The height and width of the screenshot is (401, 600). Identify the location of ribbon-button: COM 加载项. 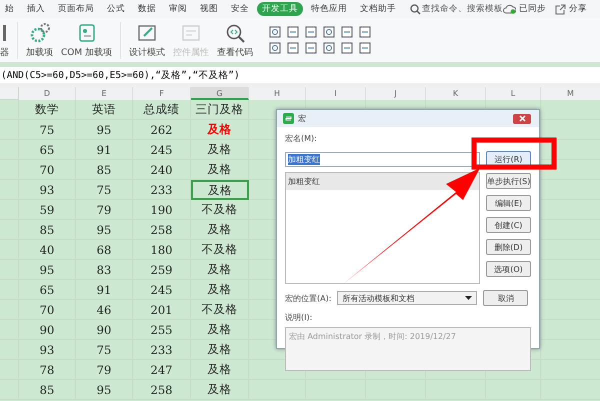
(91, 40).